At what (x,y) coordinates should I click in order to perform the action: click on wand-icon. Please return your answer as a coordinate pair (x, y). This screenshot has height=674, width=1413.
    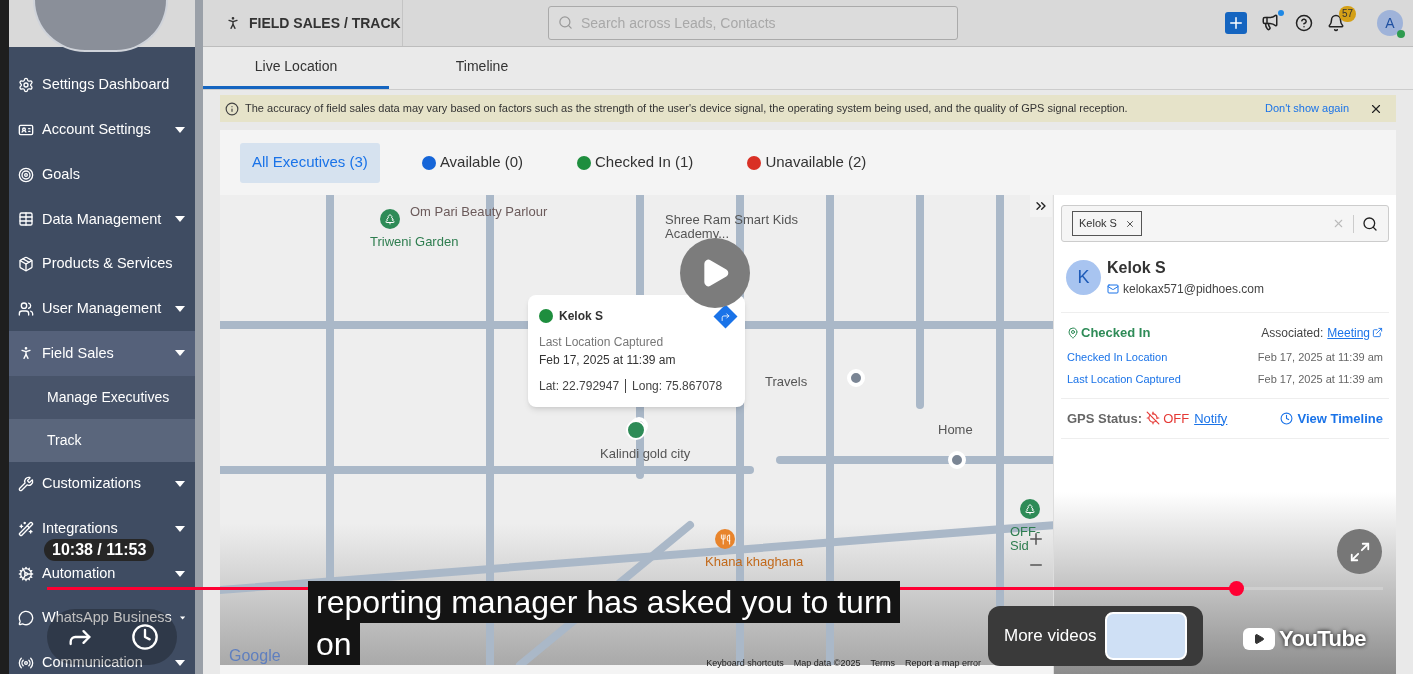
    Looking at the image, I should click on (26, 528).